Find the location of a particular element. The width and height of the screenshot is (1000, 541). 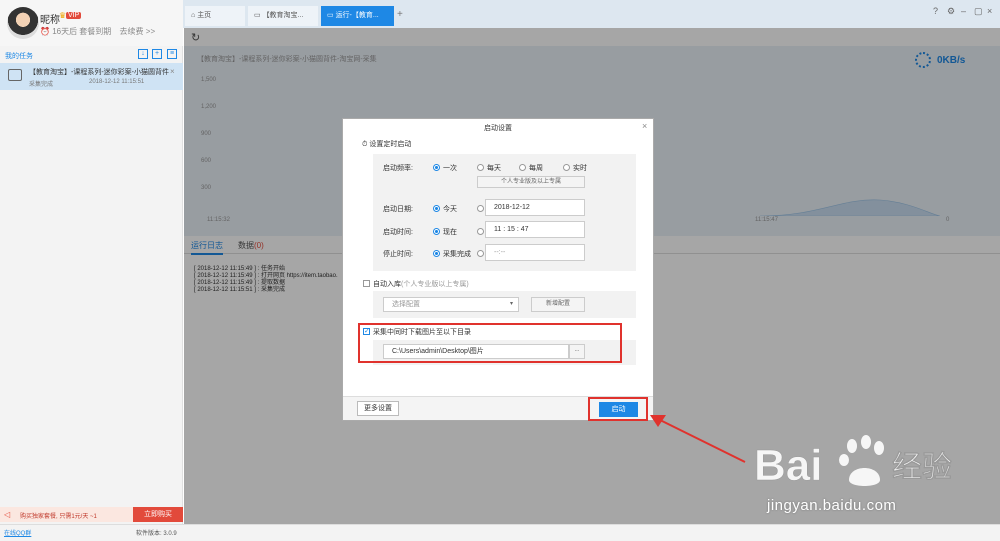

buy-now-button: 立即购买 is located at coordinates (158, 514).